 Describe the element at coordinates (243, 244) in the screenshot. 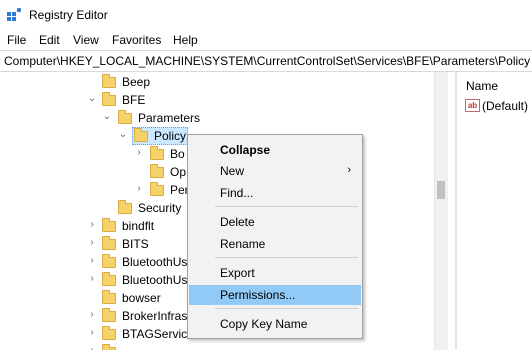

I see `menu-item-label: Rename` at that location.